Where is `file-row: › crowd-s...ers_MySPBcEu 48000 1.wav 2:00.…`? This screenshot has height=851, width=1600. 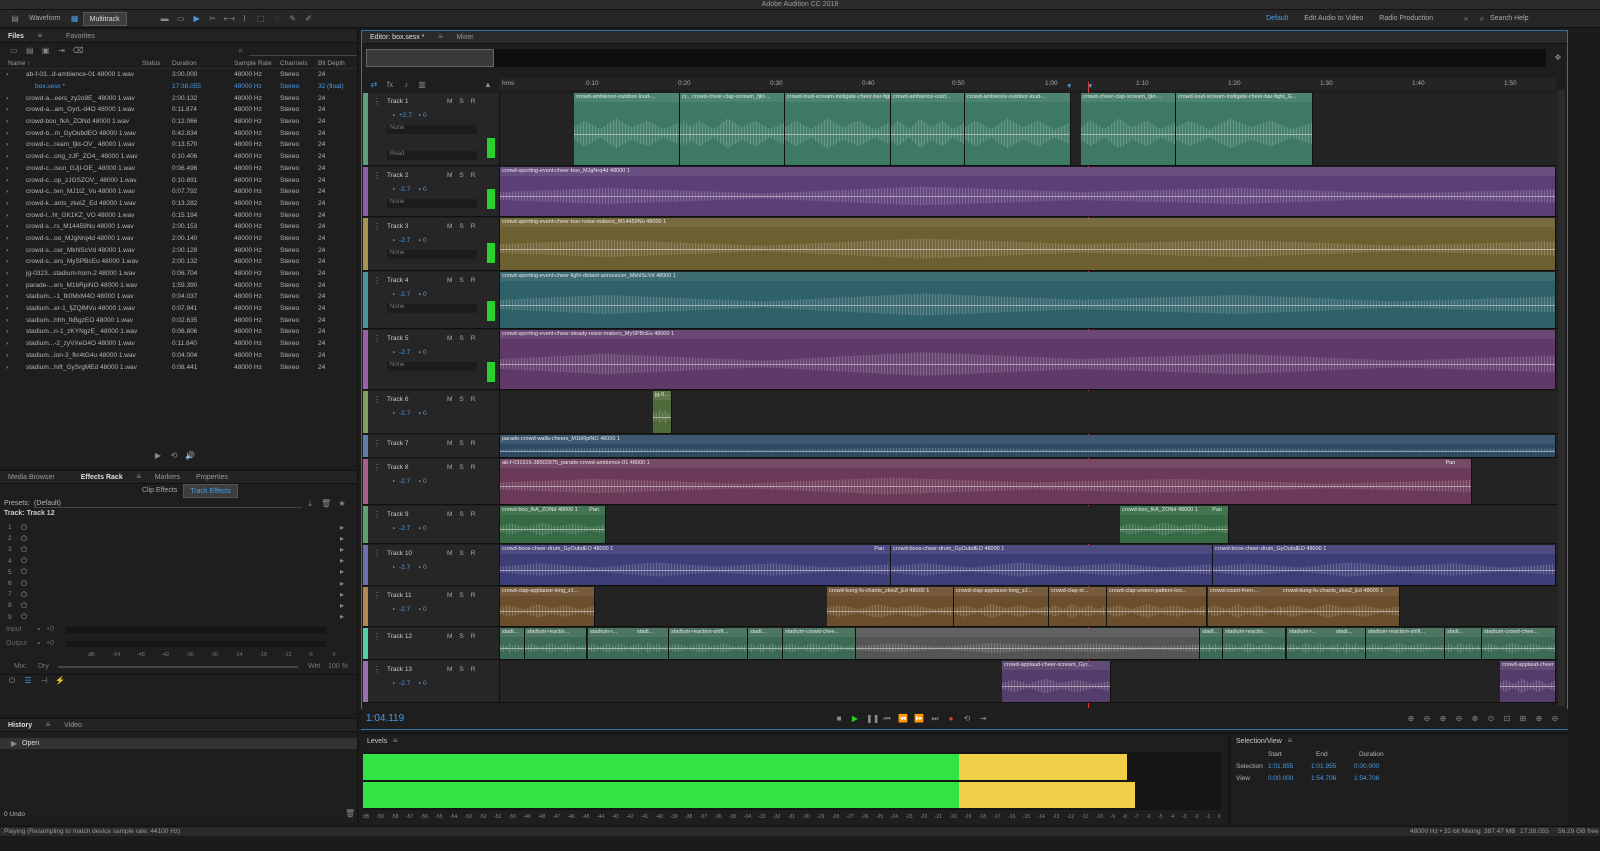 file-row: › crowd-s...ers_MySPBcEu 48000 1.wav 2:00.… is located at coordinates (178, 262).